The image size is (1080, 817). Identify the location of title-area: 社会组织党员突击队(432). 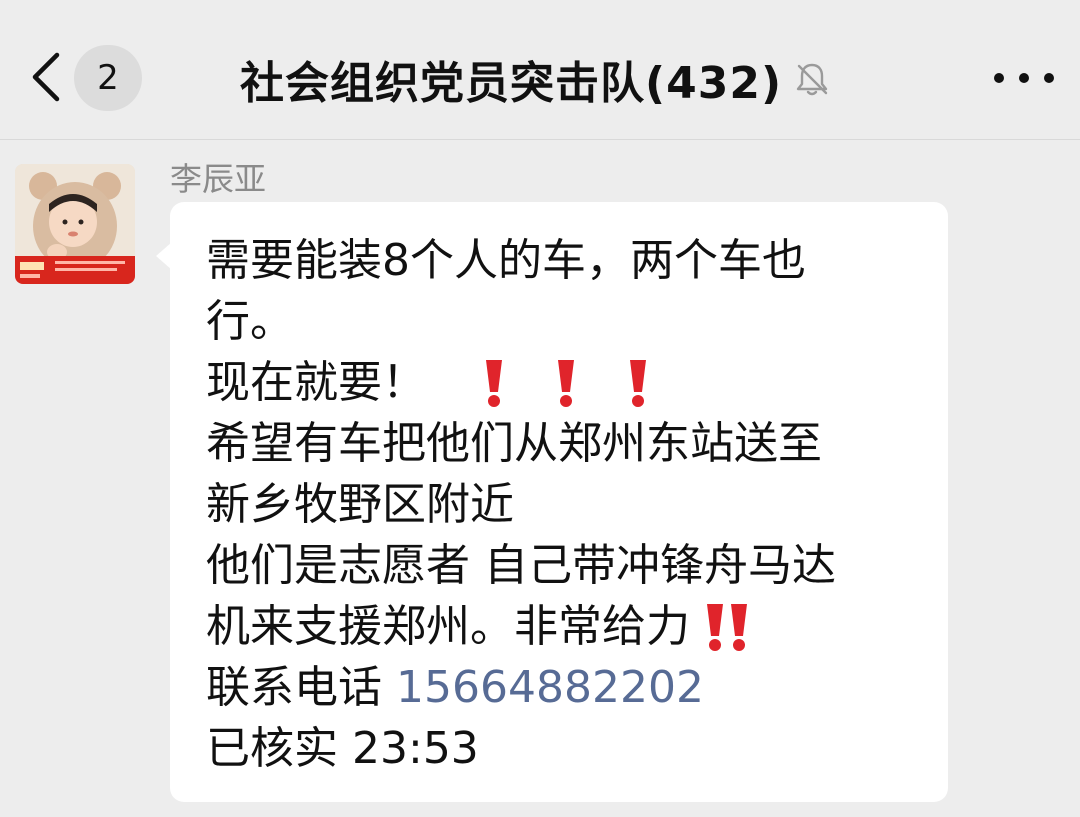
(536, 79).